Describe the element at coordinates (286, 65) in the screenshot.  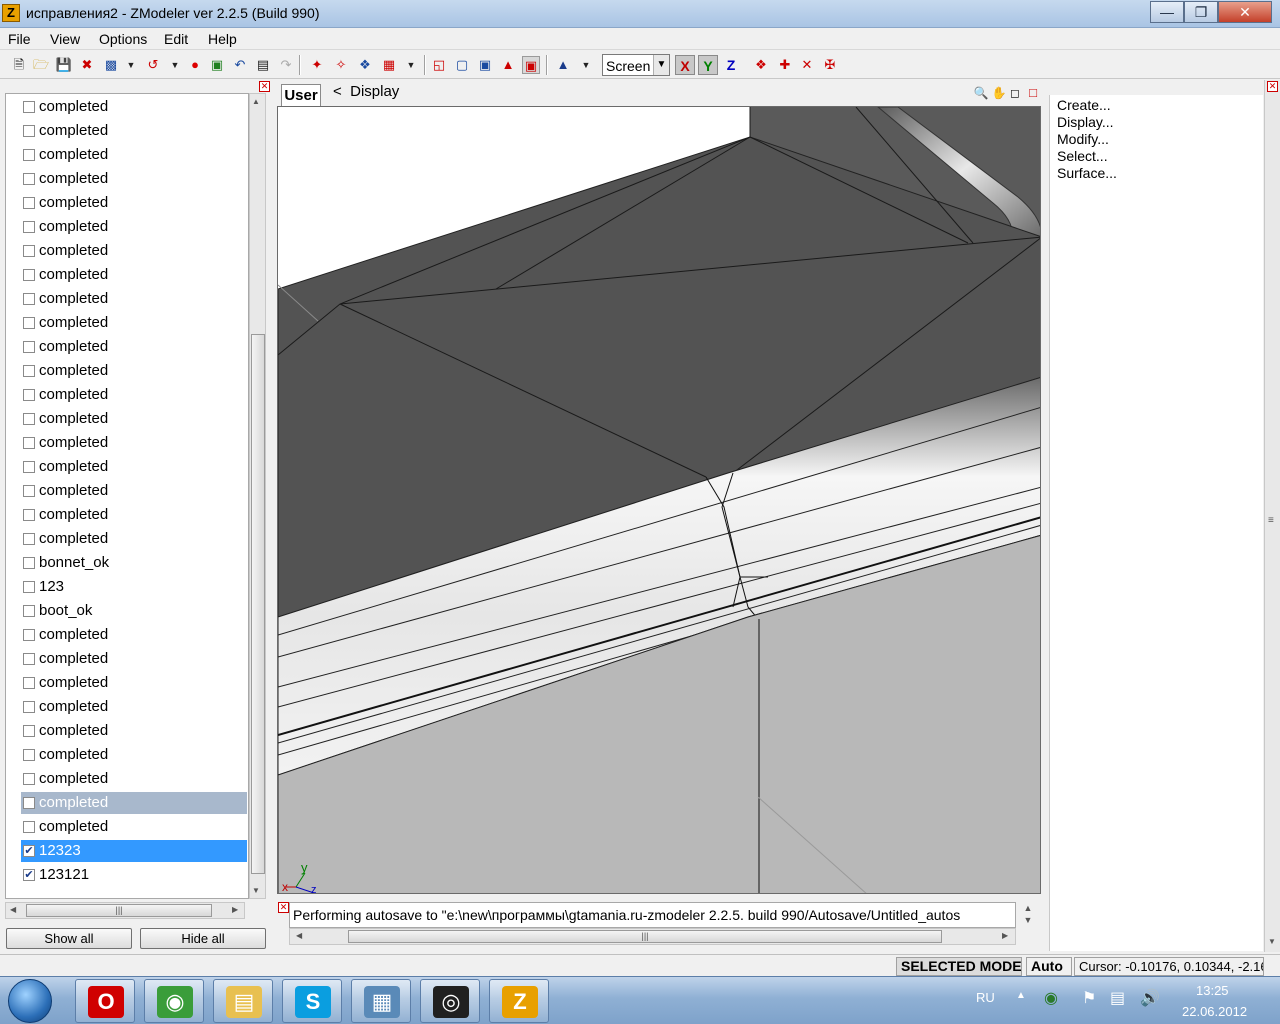
I see `redo-icon: ↷` at that location.